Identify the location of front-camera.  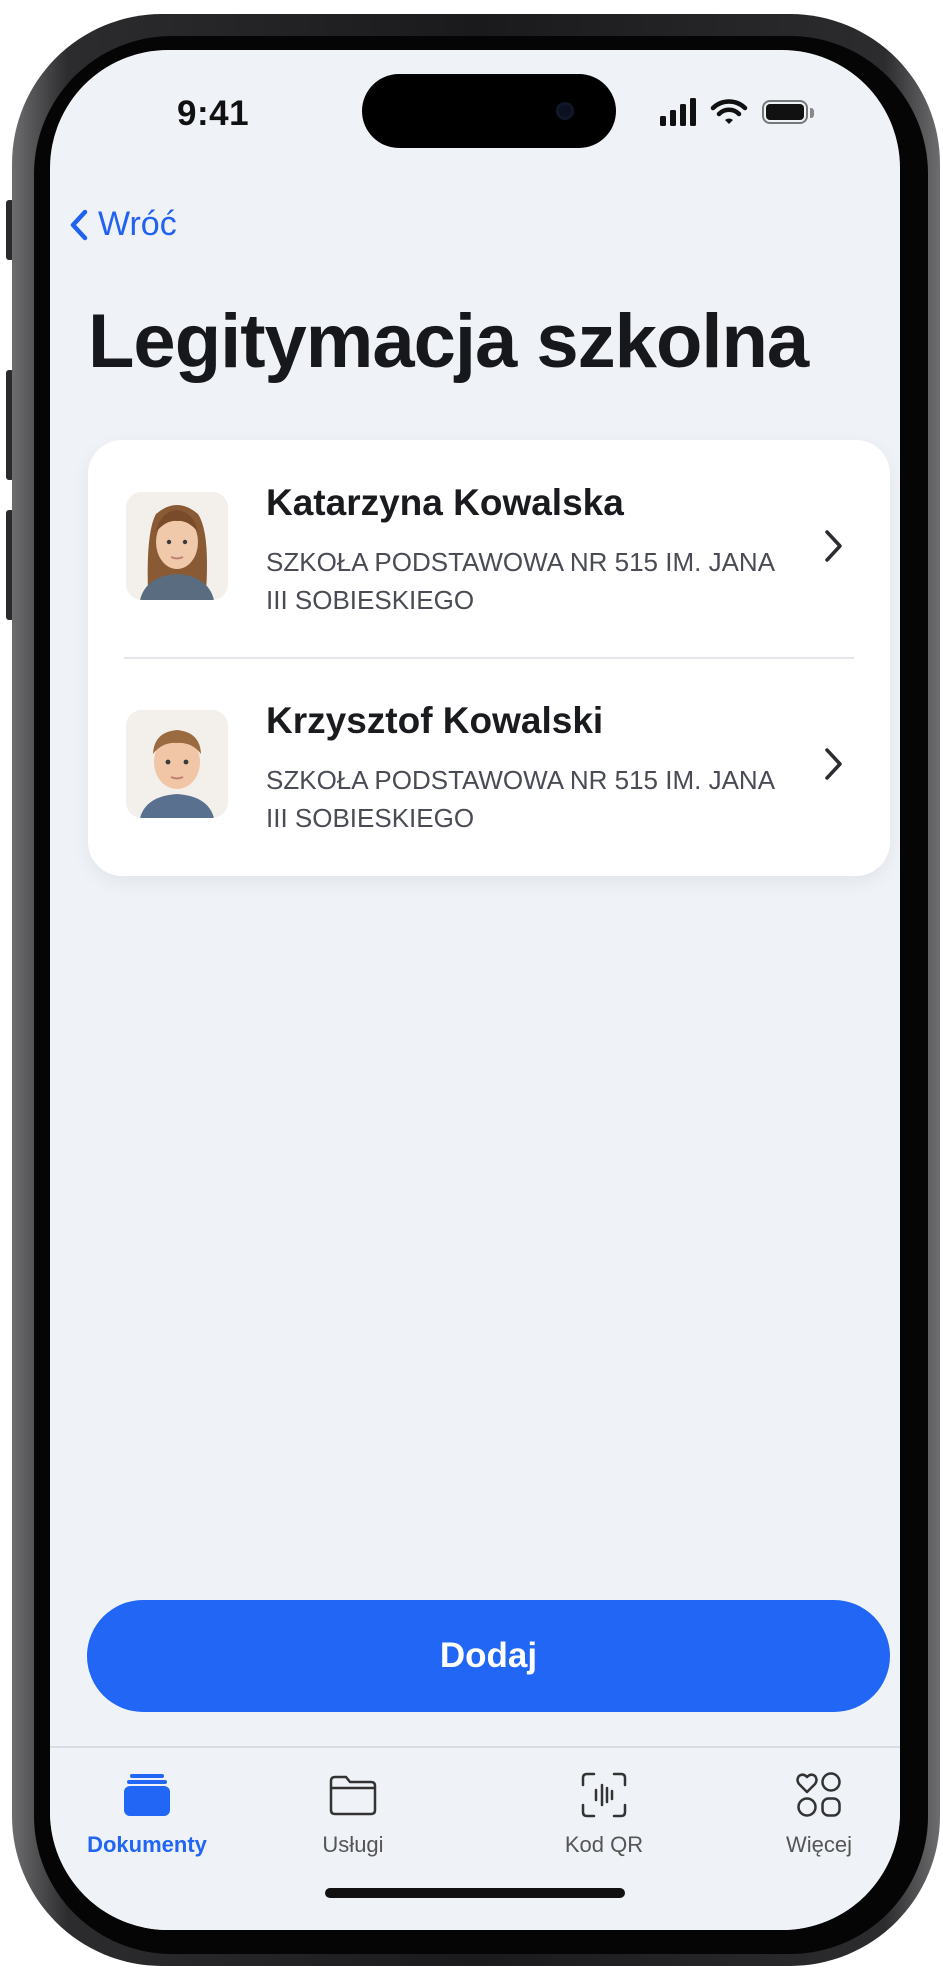
(565, 111).